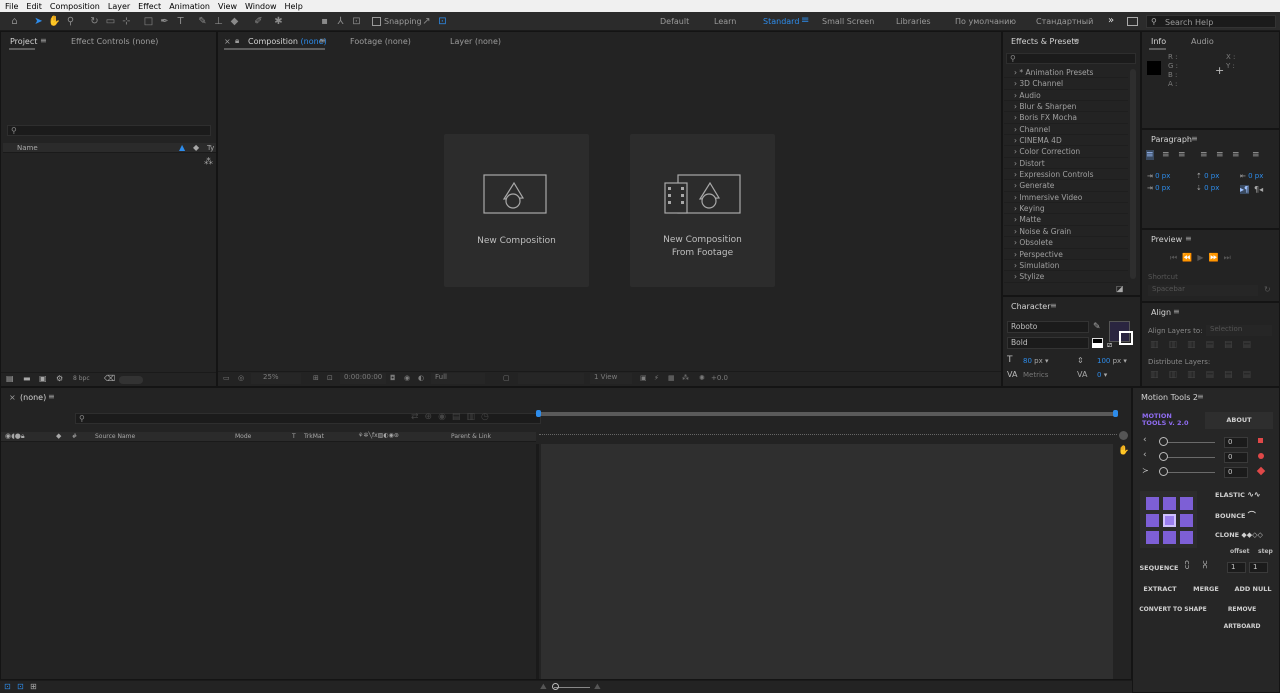 Image resolution: width=1280 pixels, height=693 pixels. What do you see at coordinates (208, 162) in the screenshot?
I see `flowchart-icon: ⁂` at bounding box center [208, 162].